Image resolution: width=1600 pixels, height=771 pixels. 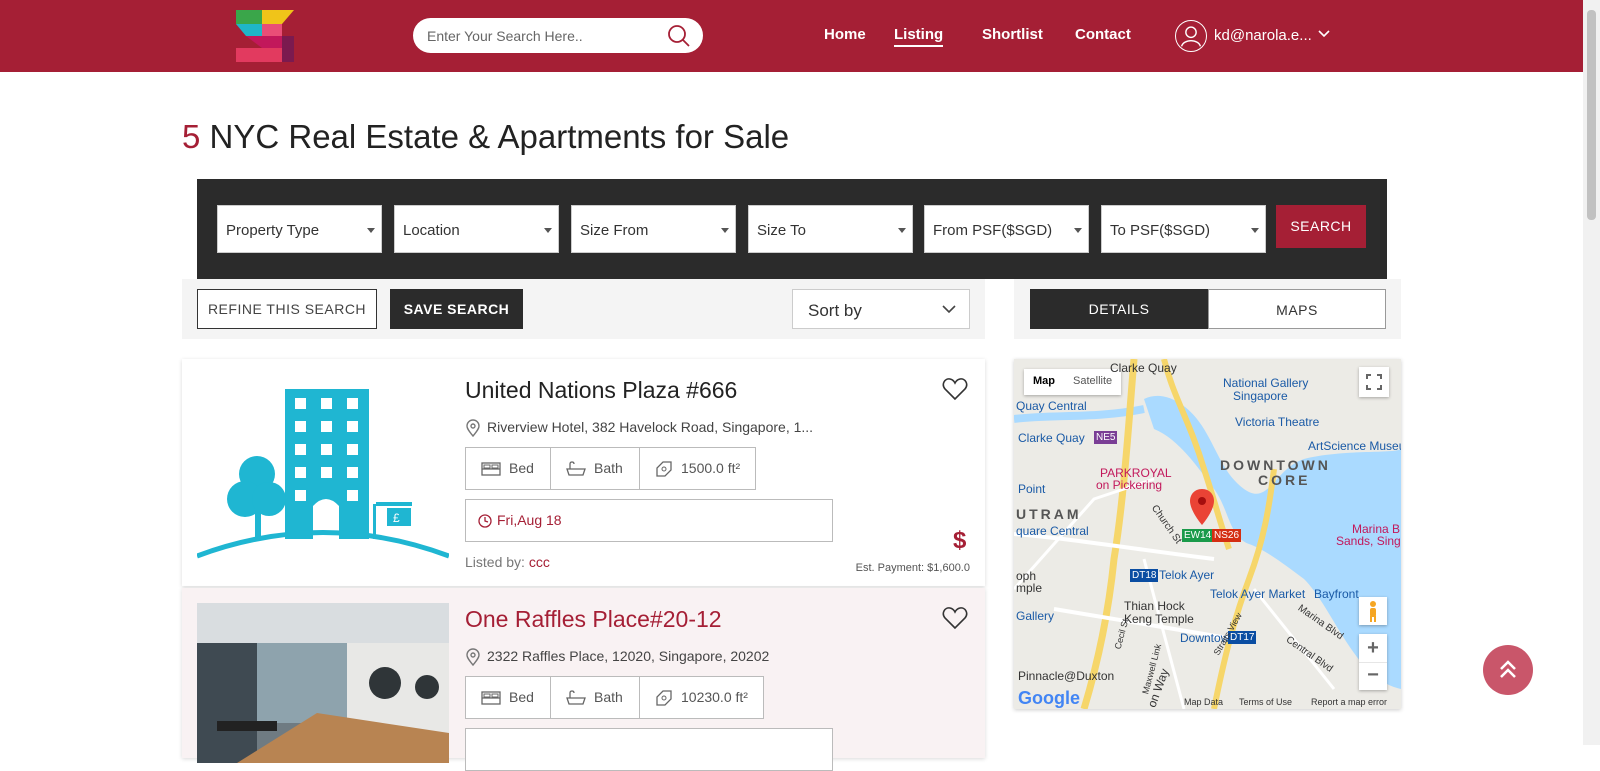 What do you see at coordinates (1051, 406) in the screenshot?
I see `map-label: Quay Central` at bounding box center [1051, 406].